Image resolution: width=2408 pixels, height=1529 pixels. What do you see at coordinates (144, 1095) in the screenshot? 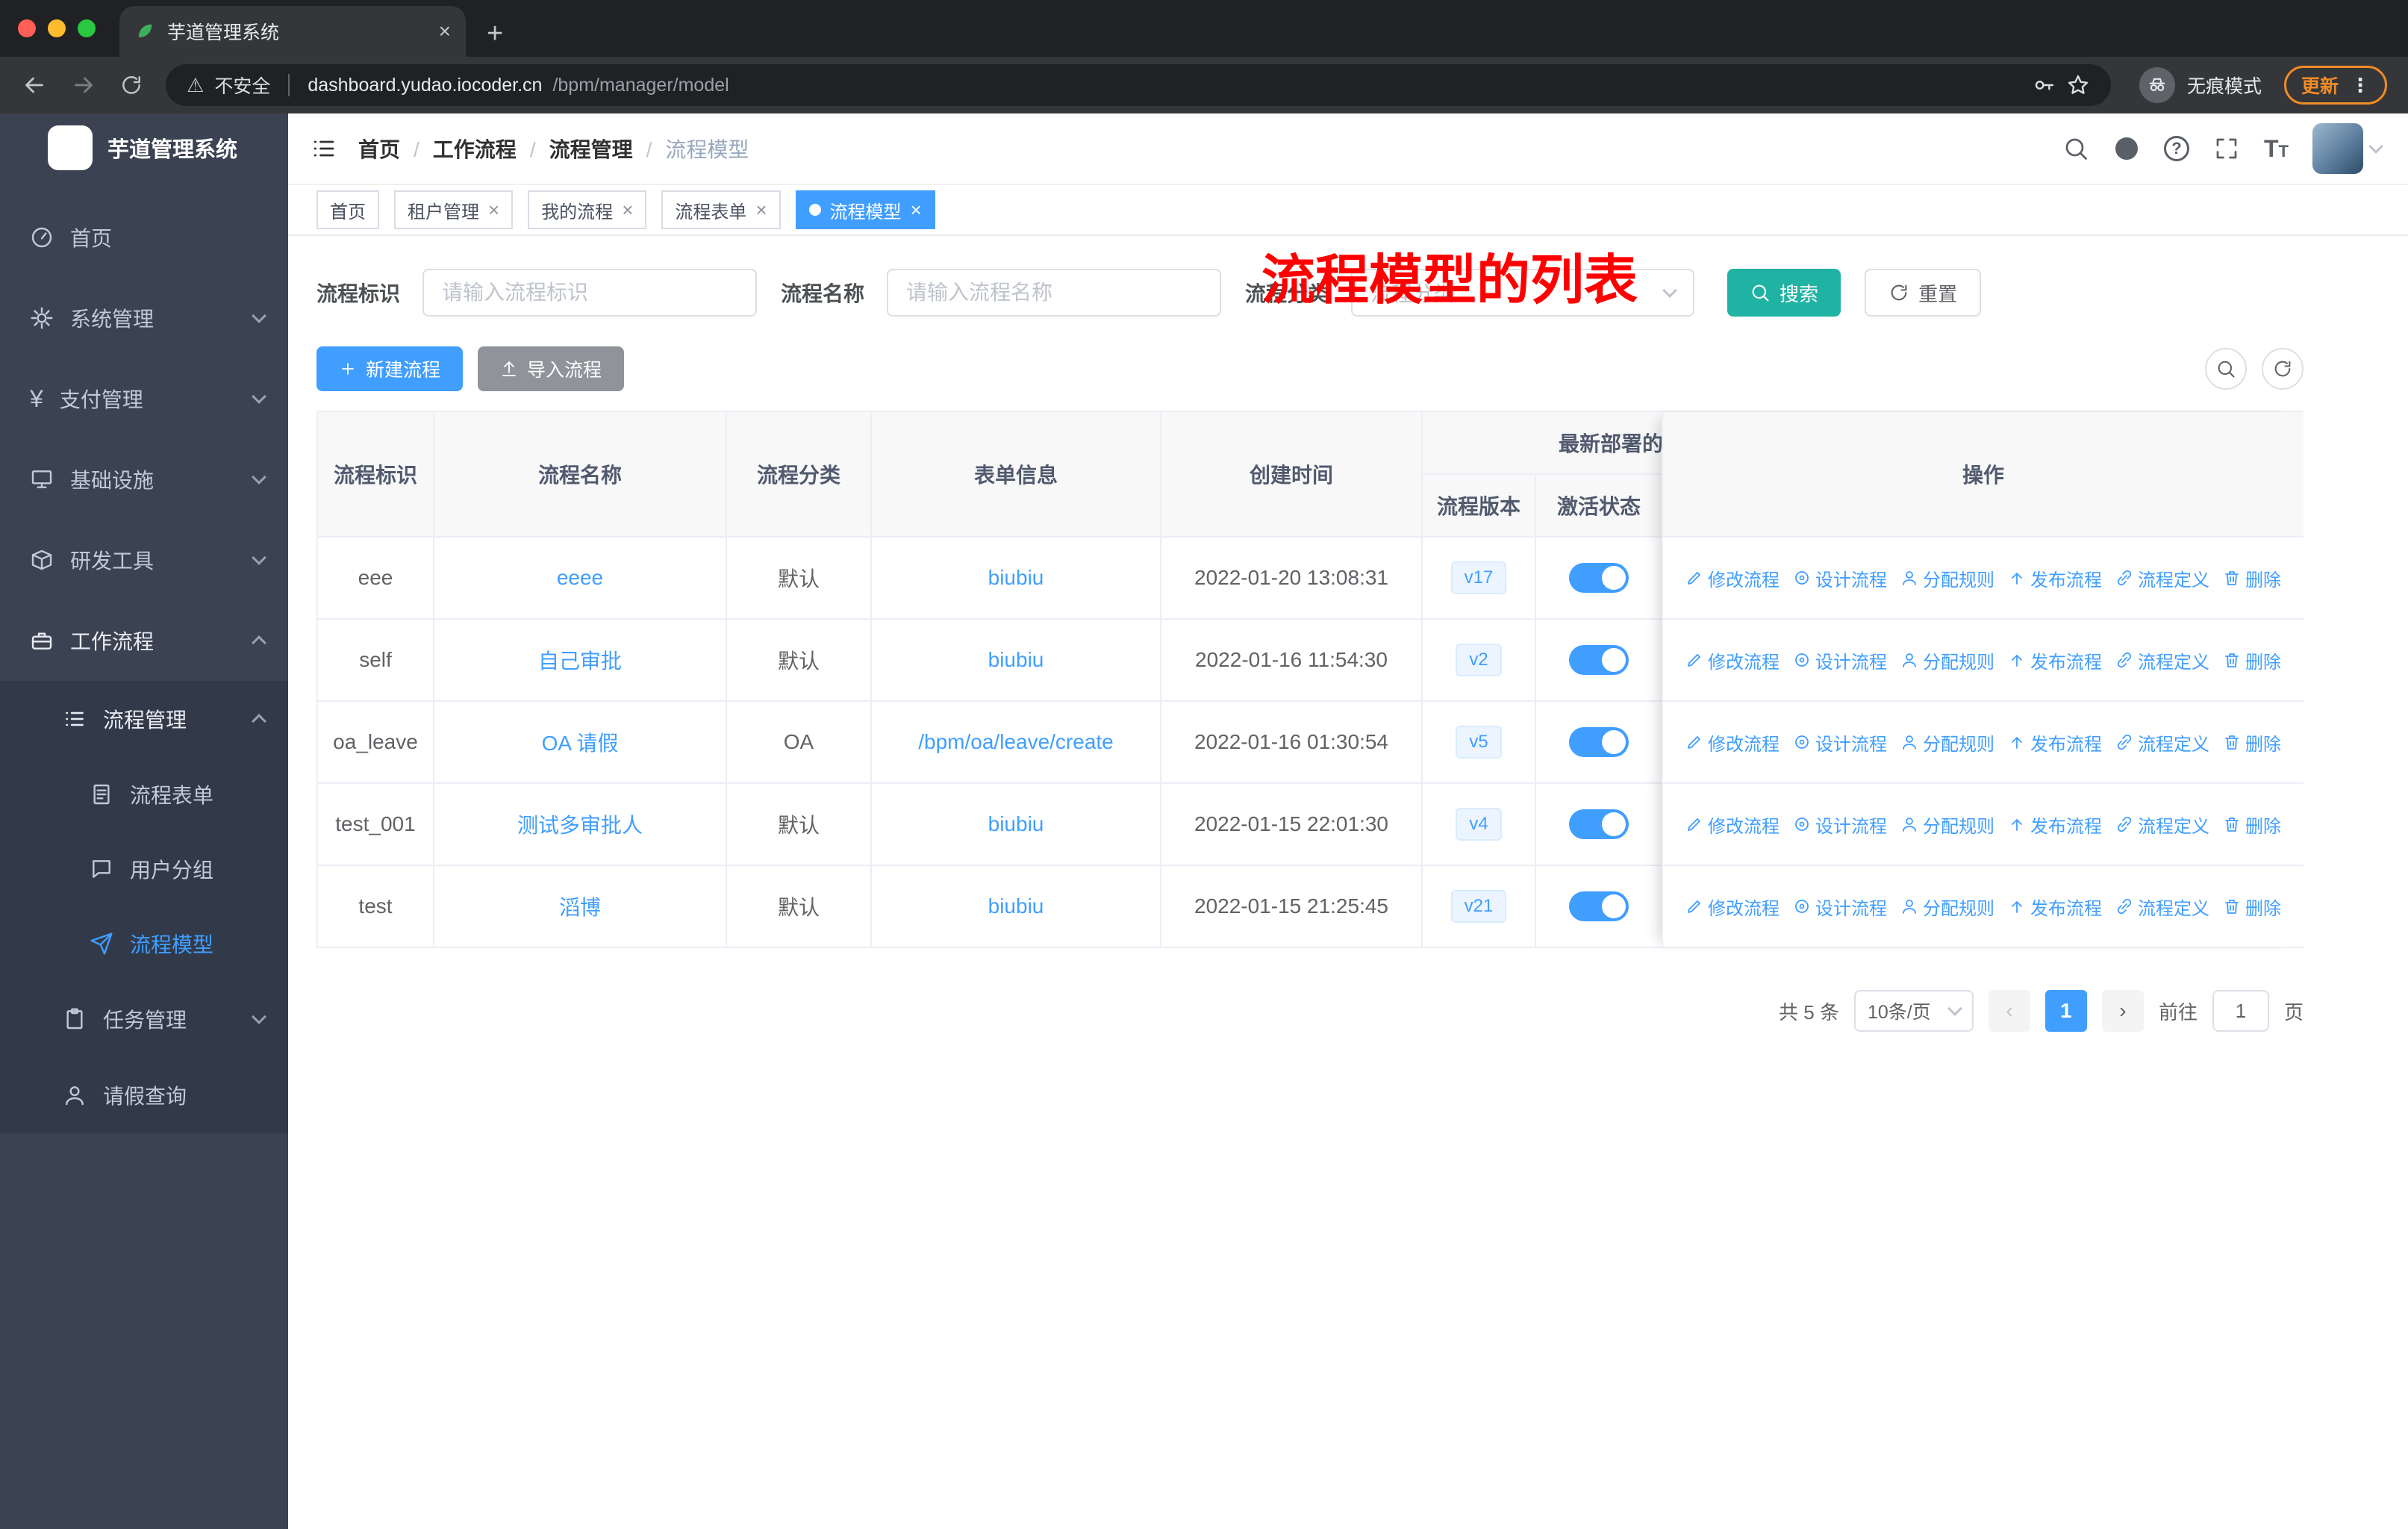
I see `sidebar-item-leave-query: 请假查询` at bounding box center [144, 1095].